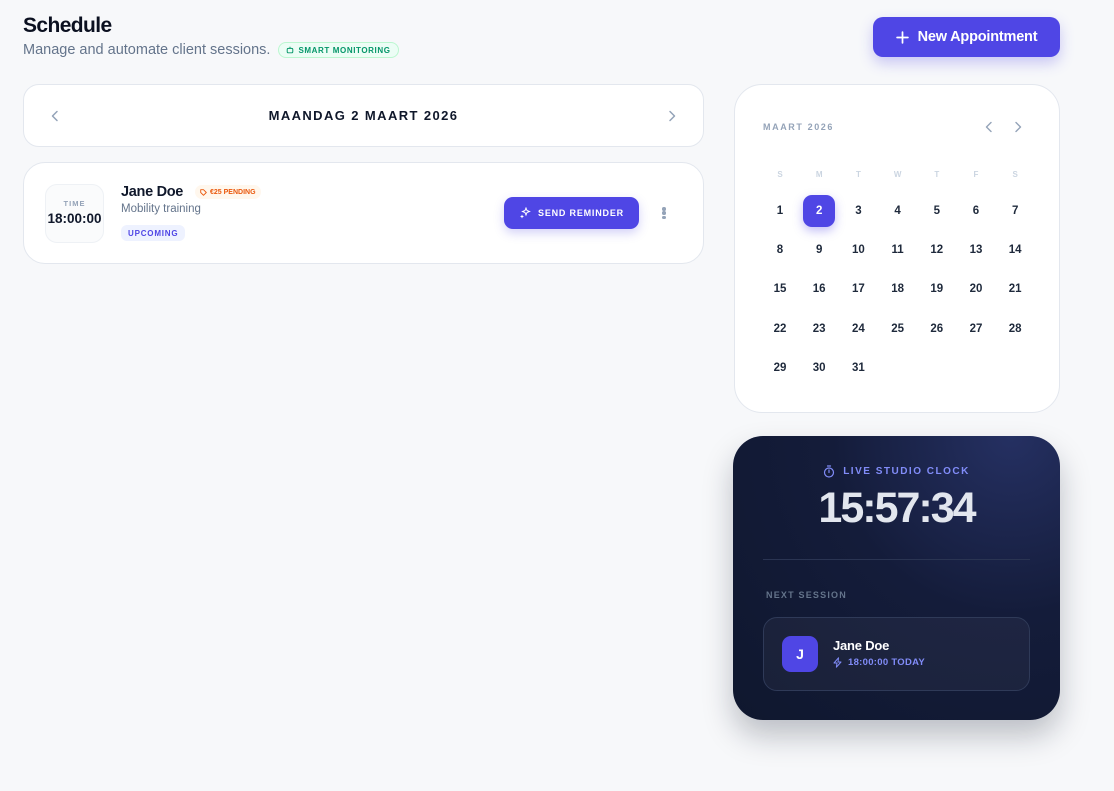 This screenshot has height=791, width=1114. What do you see at coordinates (976, 211) in the screenshot?
I see `calendar-day: 6` at bounding box center [976, 211].